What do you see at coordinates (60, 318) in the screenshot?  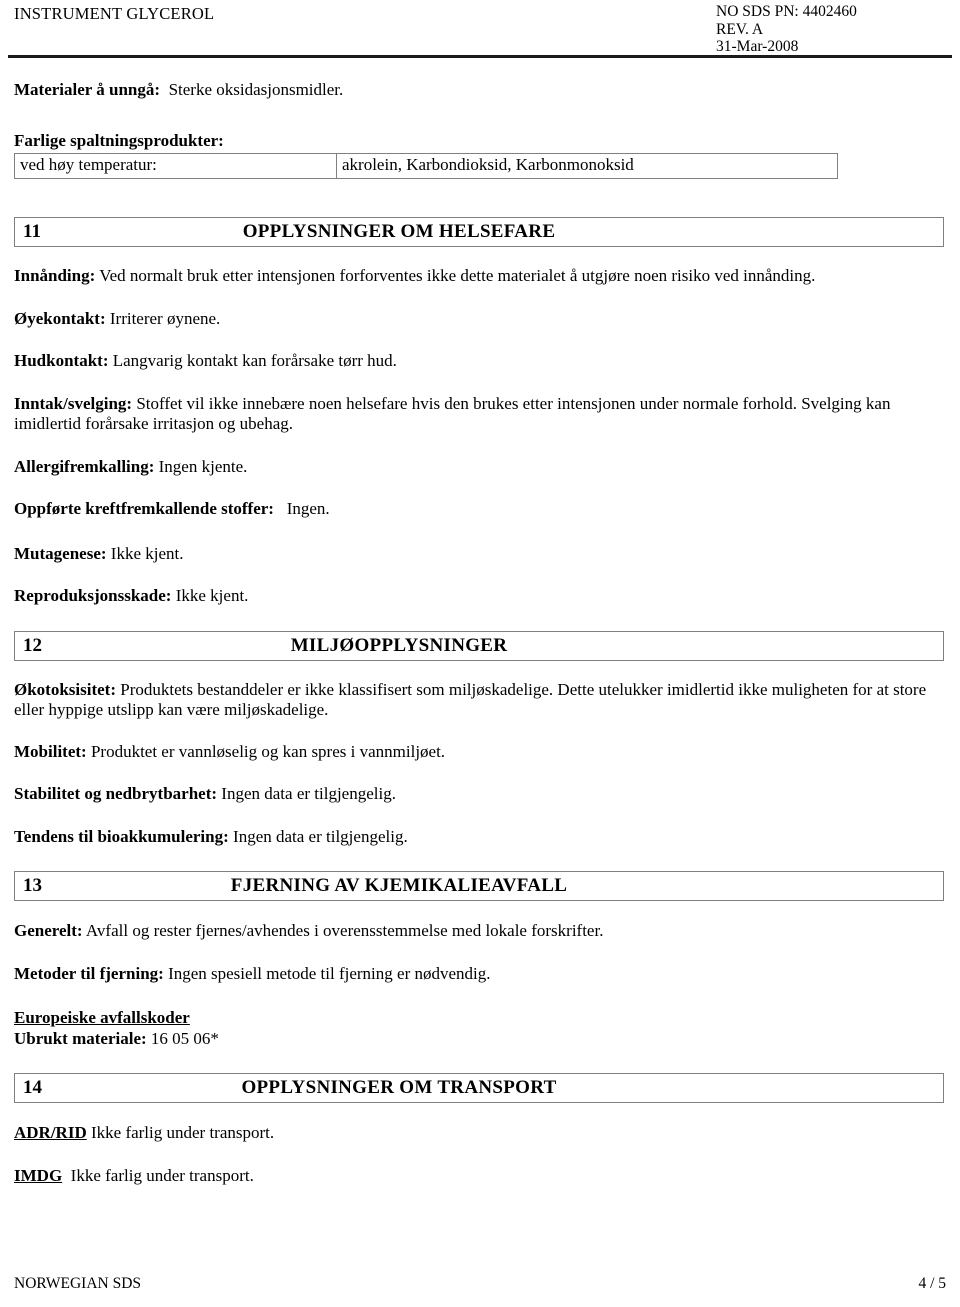 I see `entry-label: Øyekontakt:` at bounding box center [60, 318].